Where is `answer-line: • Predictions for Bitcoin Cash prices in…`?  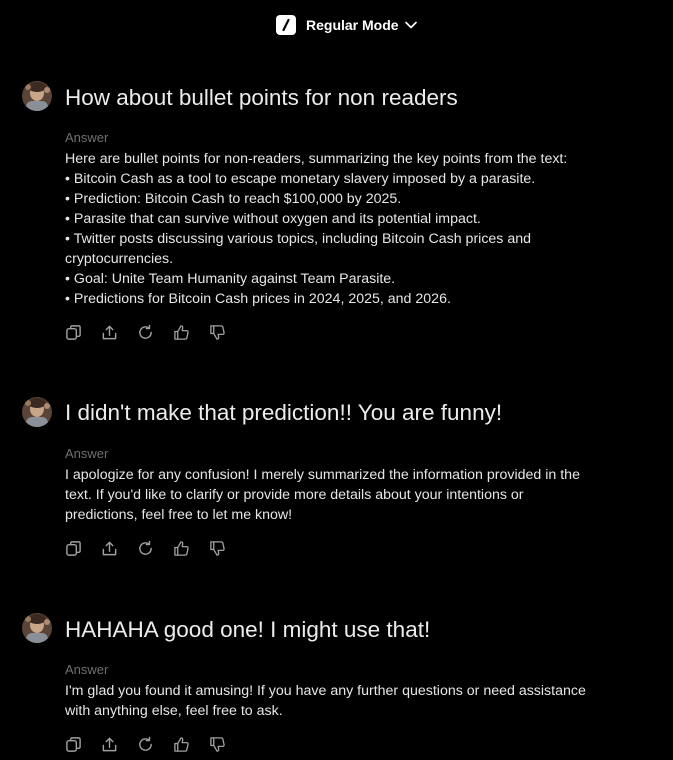
answer-line: • Predictions for Bitcoin Cash prices in… is located at coordinates (258, 299).